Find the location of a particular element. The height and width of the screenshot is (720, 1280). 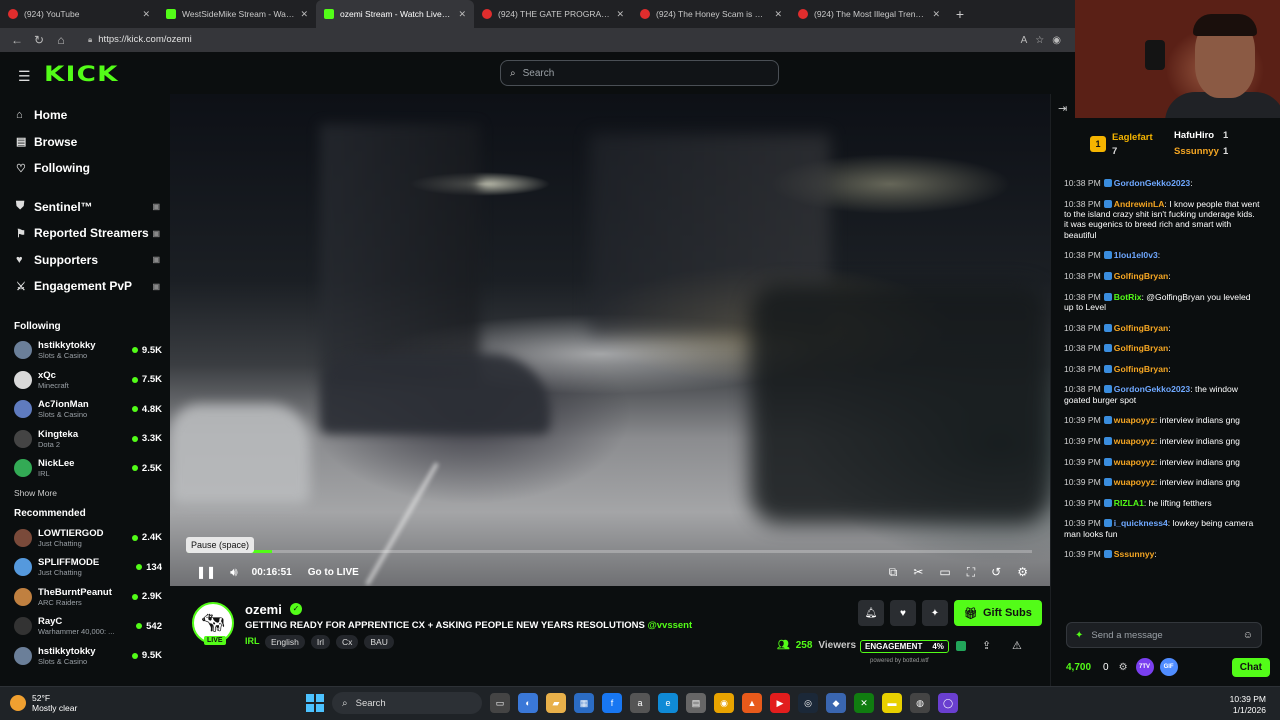

windows-start-icon is located at coordinates (315, 703).